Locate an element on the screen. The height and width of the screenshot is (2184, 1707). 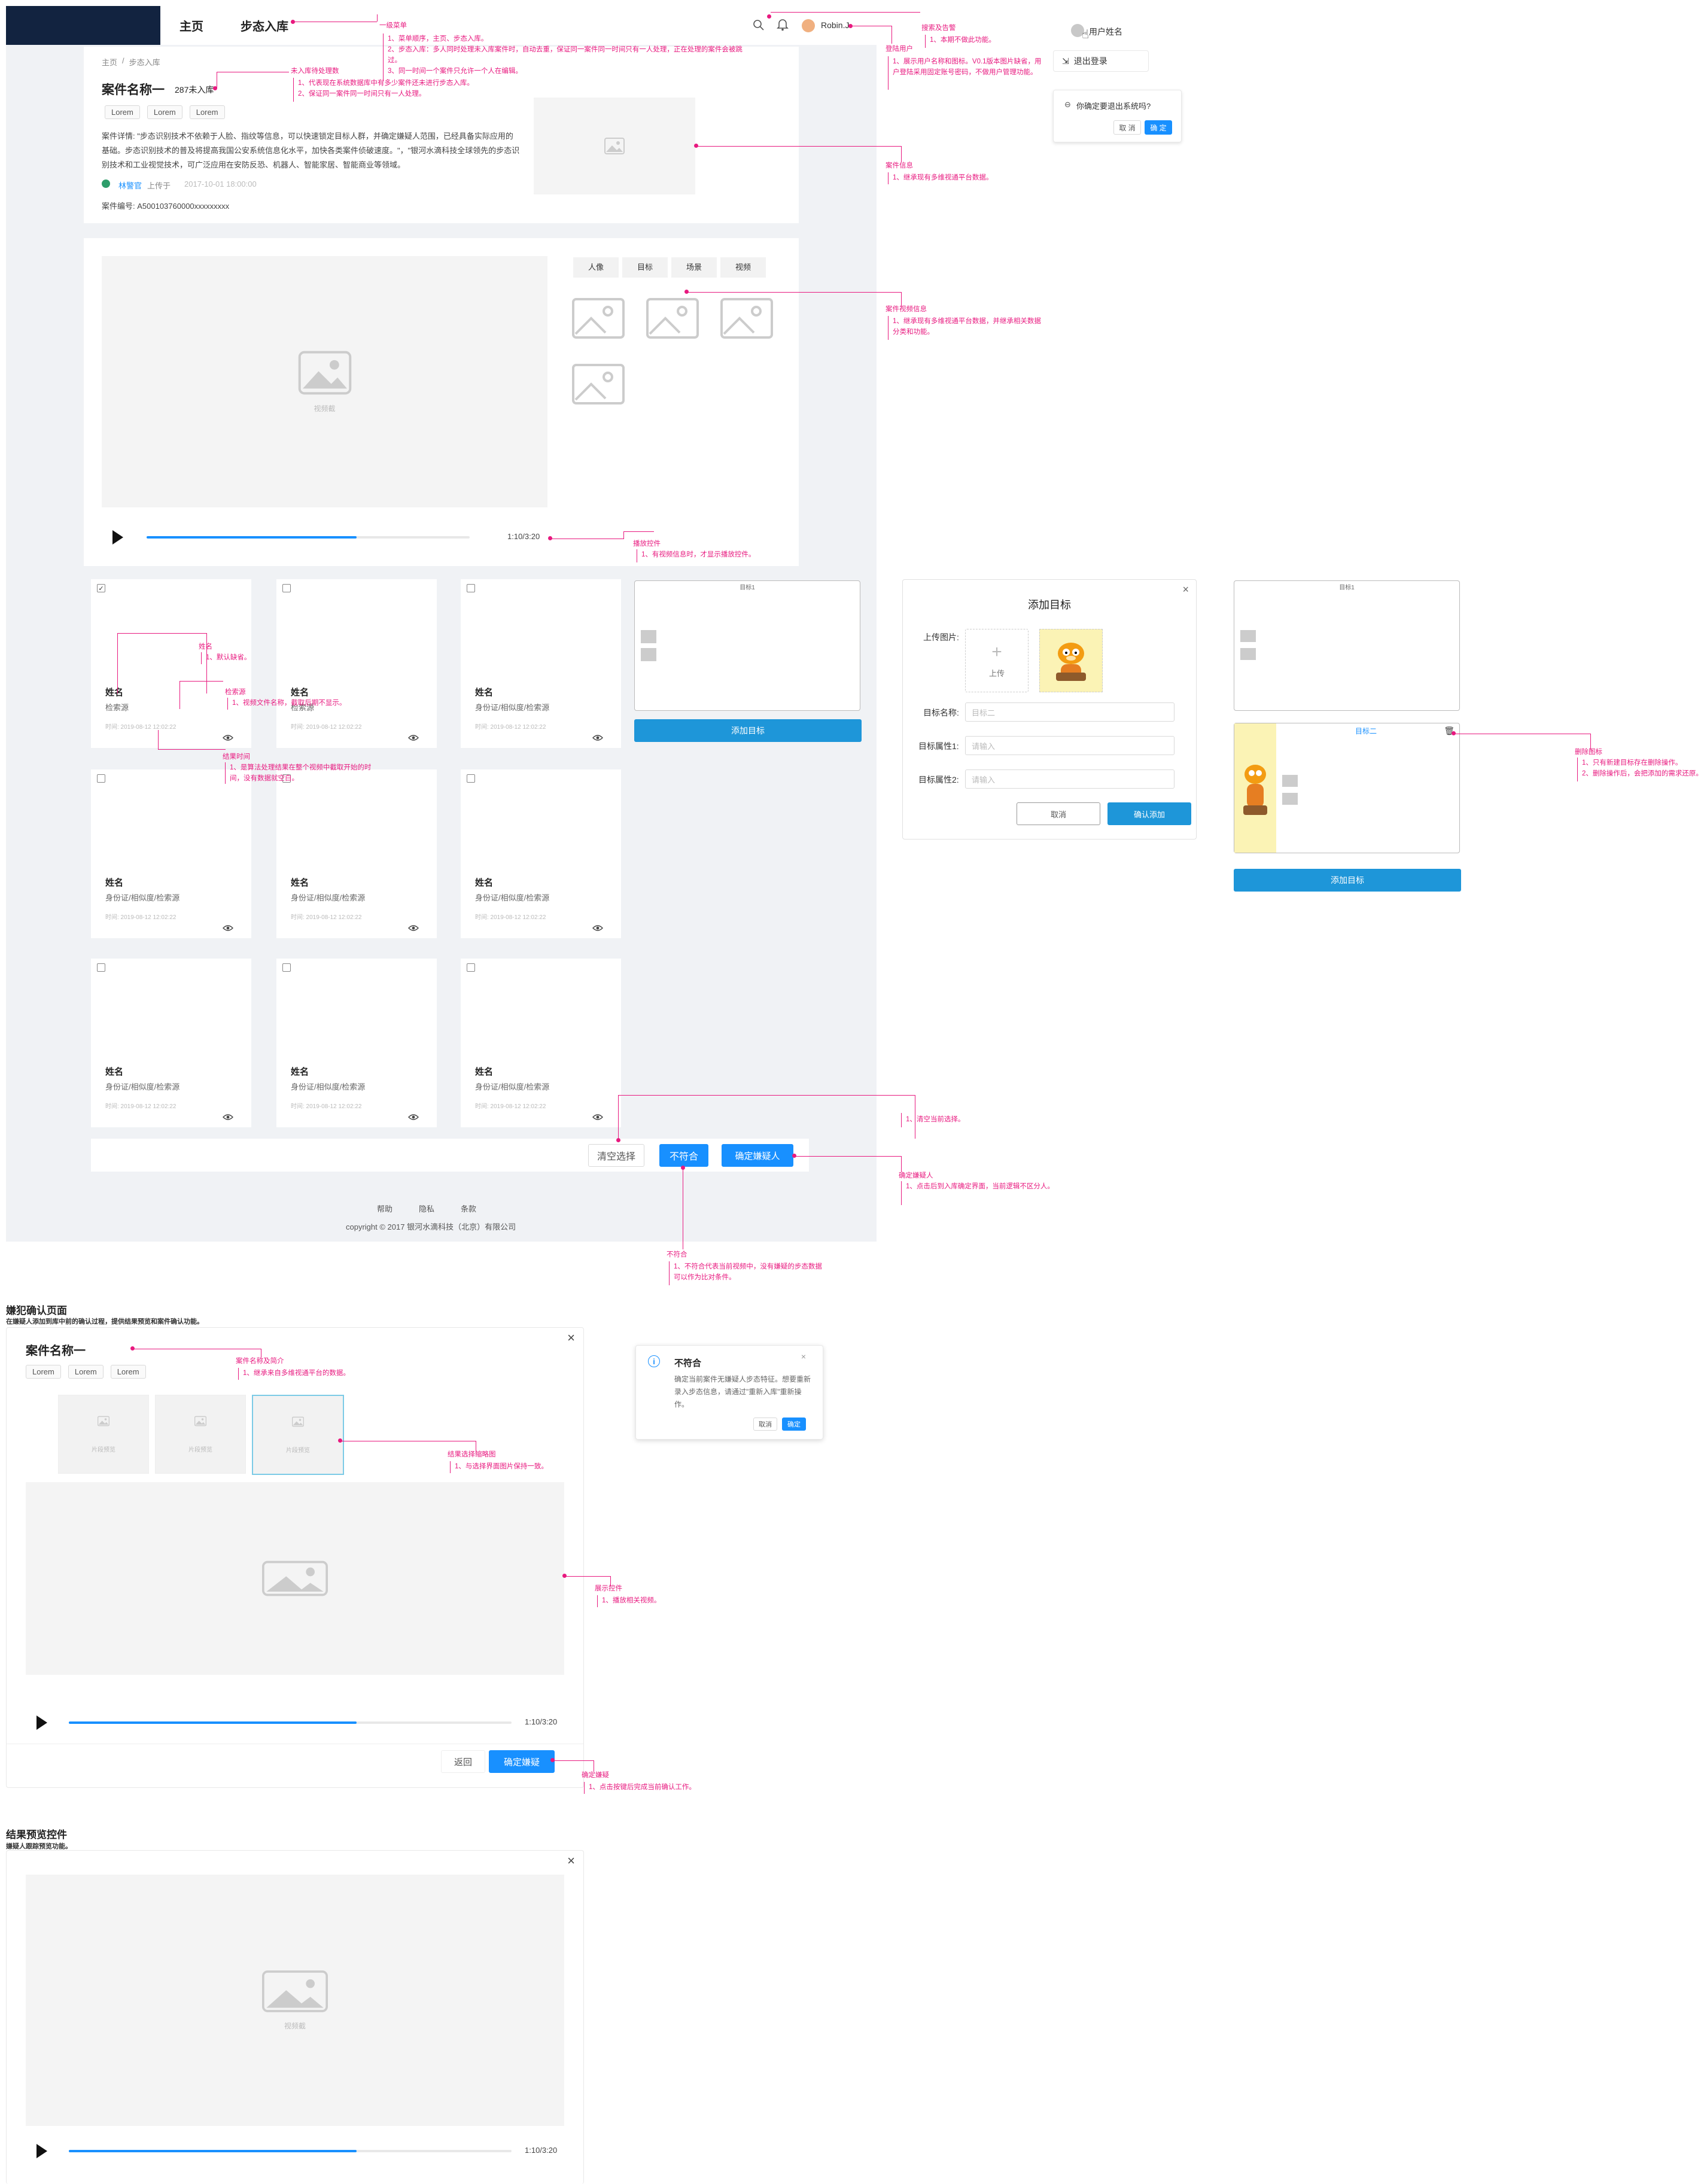
anno-caseinfo-title: 案件信息 is located at coordinates (900, 165).